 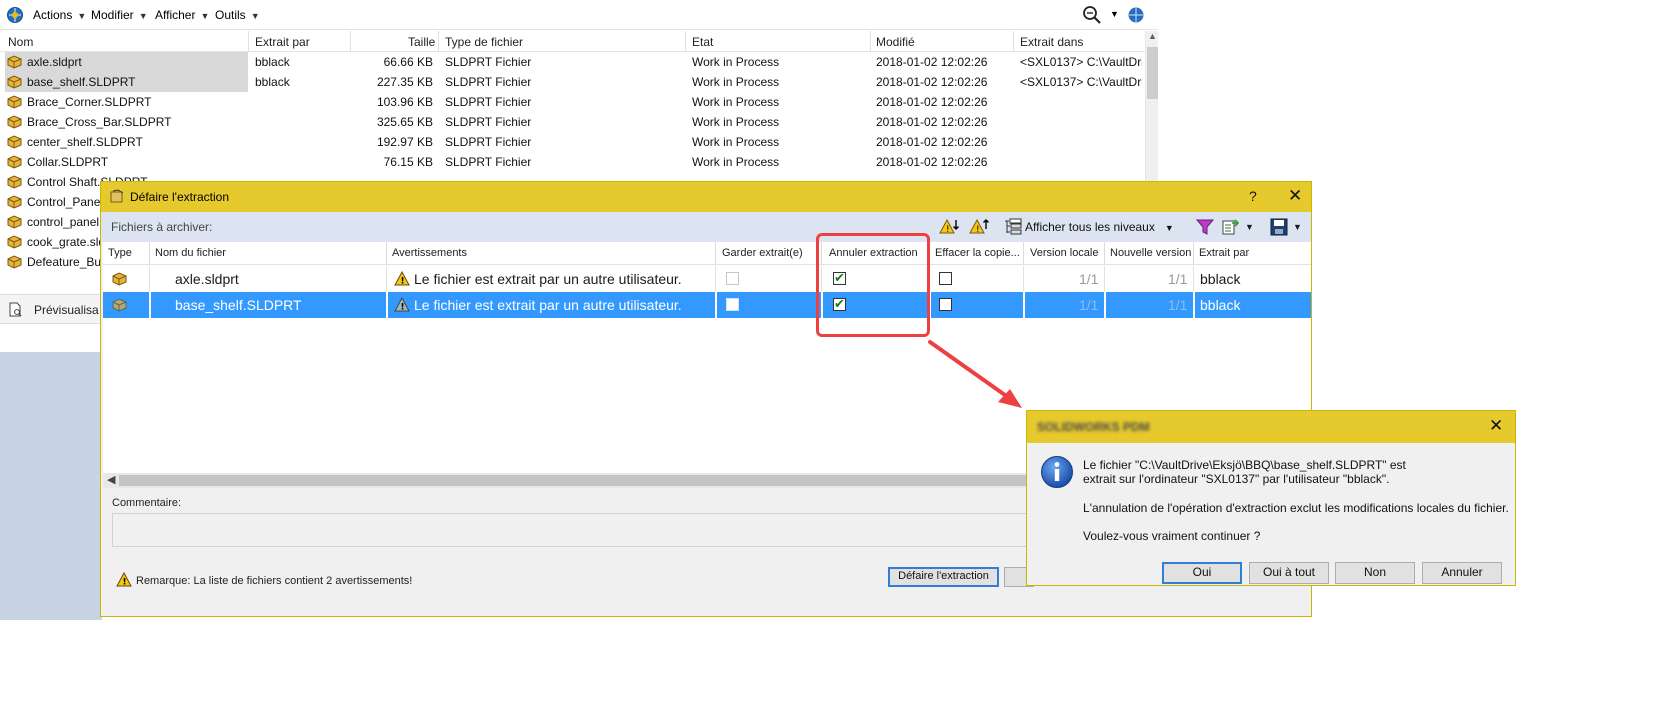 What do you see at coordinates (404, 102) in the screenshot?
I see `cell-size: 103.96 KB` at bounding box center [404, 102].